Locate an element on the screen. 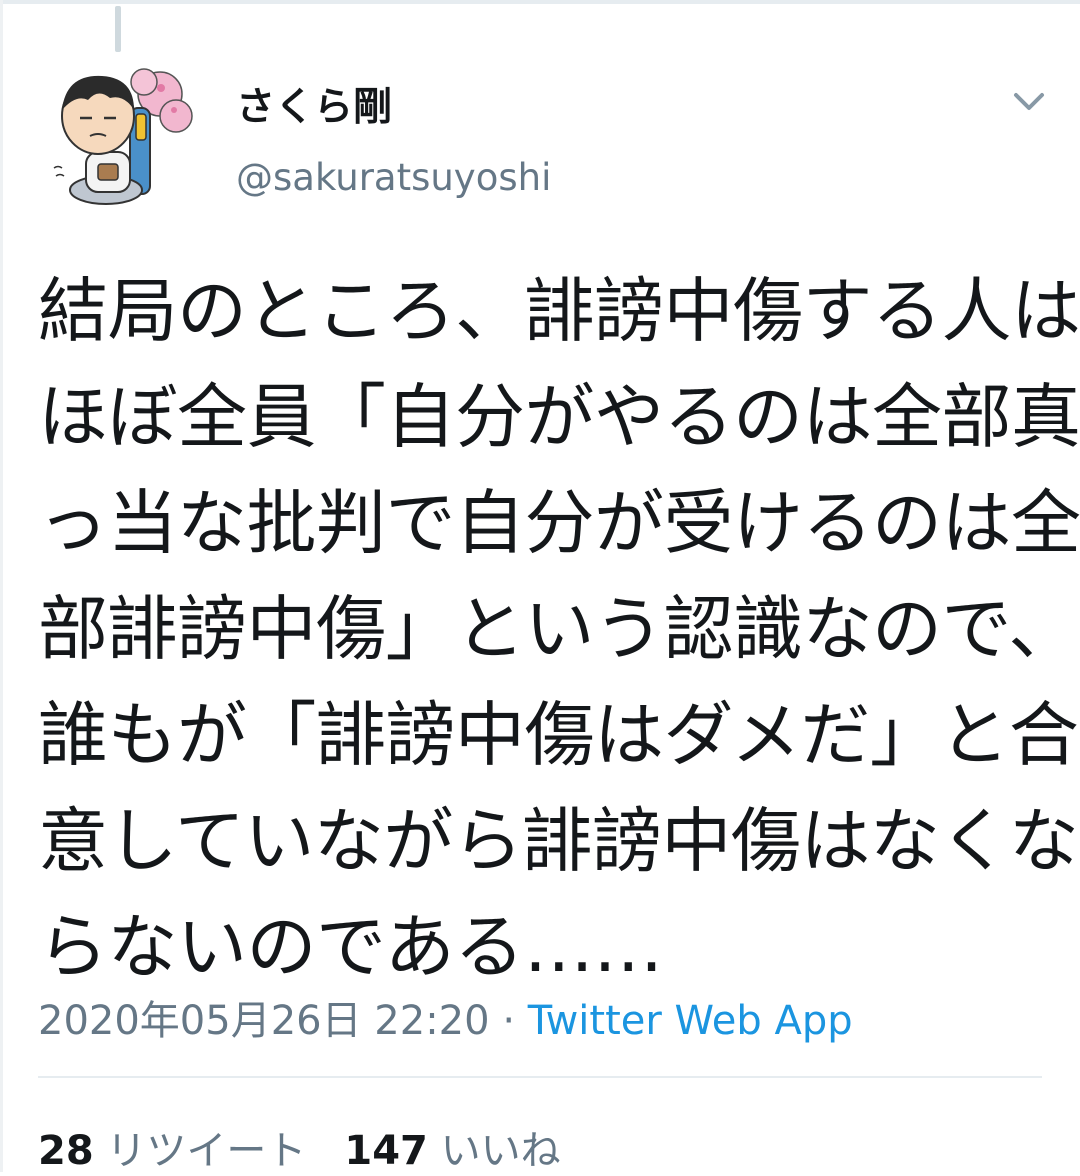 The width and height of the screenshot is (1080, 1176). like-count: 147 is located at coordinates (386, 1151).